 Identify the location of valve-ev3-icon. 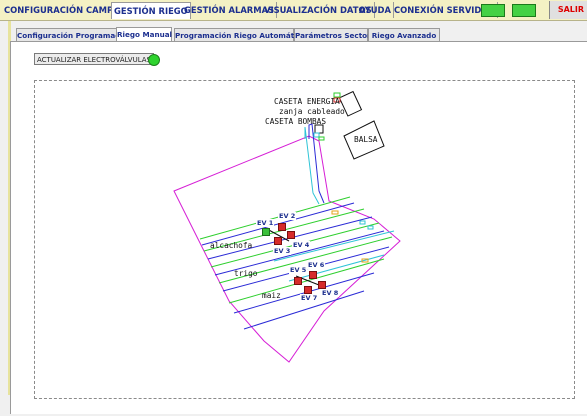
(278, 241).